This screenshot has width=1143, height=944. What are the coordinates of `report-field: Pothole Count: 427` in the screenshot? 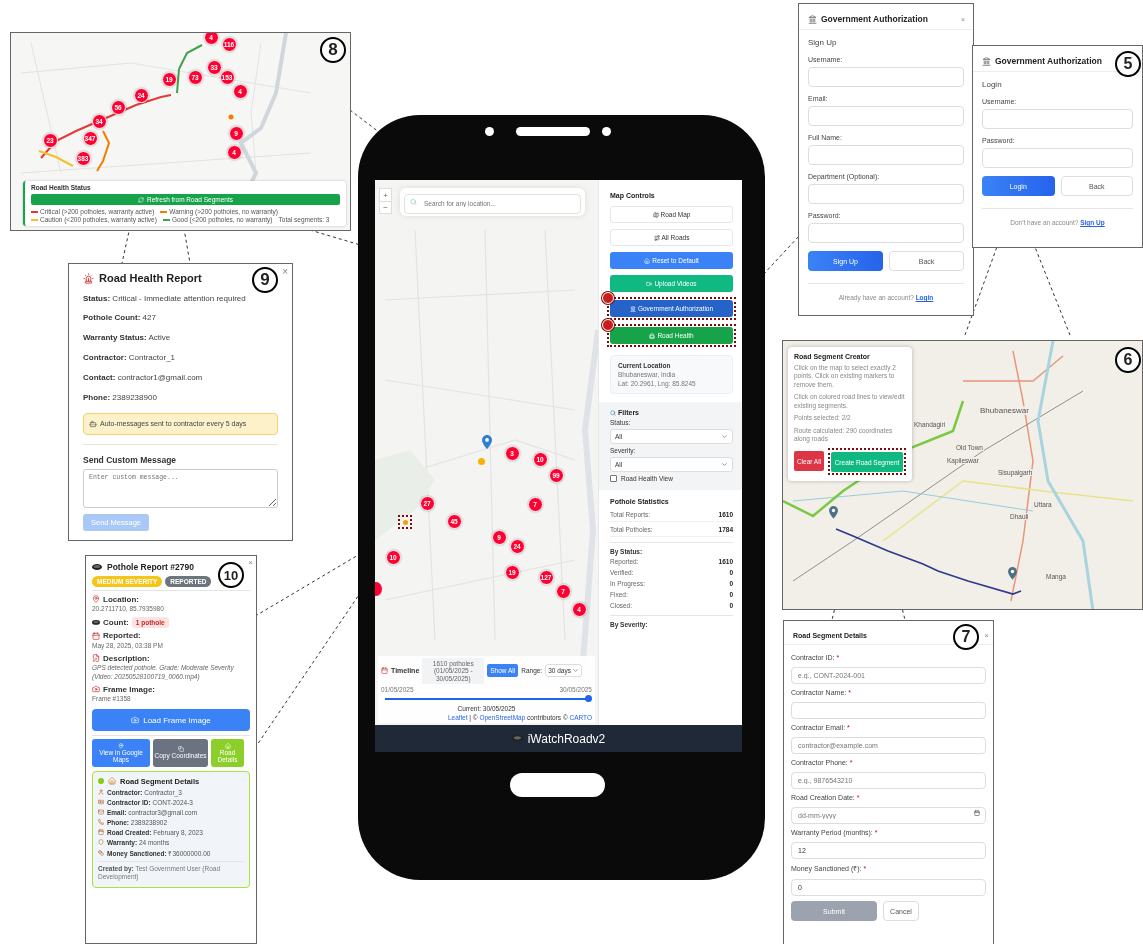 It's located at (180, 318).